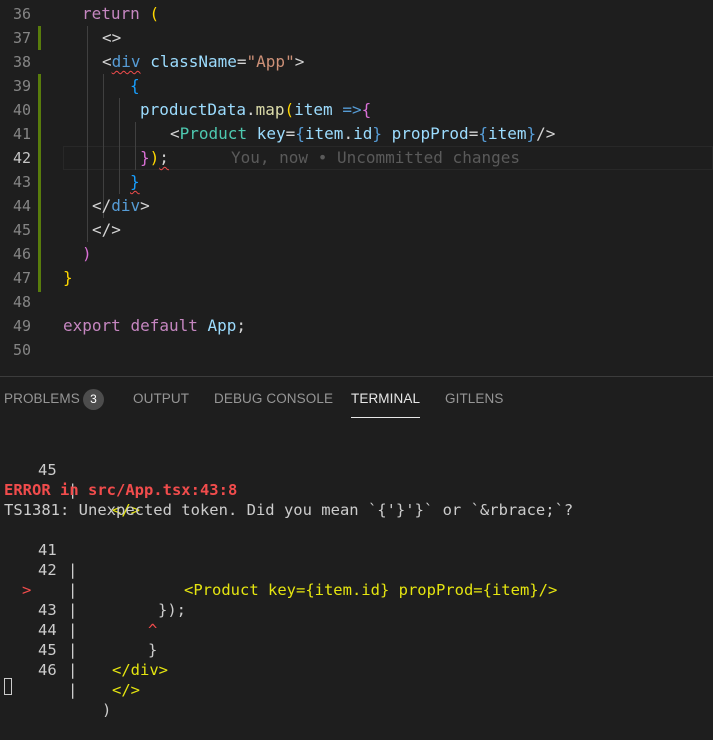 The width and height of the screenshot is (713, 740). Describe the element at coordinates (375, 157) in the screenshot. I see `git-blame-annotation: You, now • Uncommitted changes` at that location.